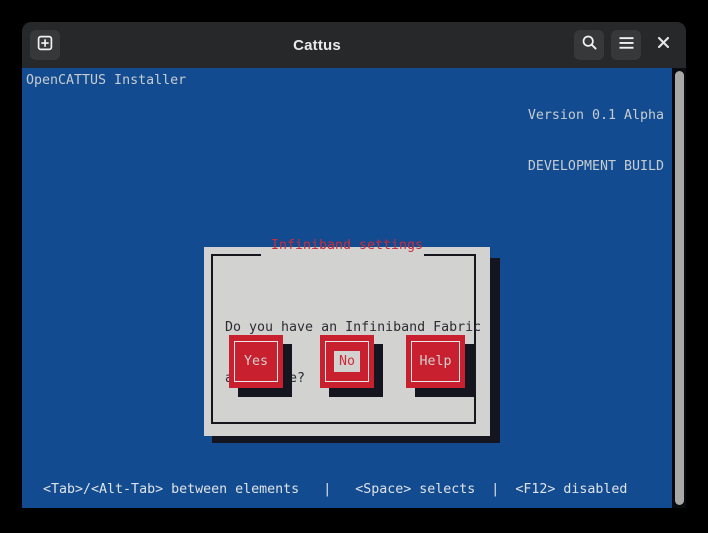 Image resolution: width=708 pixels, height=533 pixels. I want to click on no-button: No, so click(347, 361).